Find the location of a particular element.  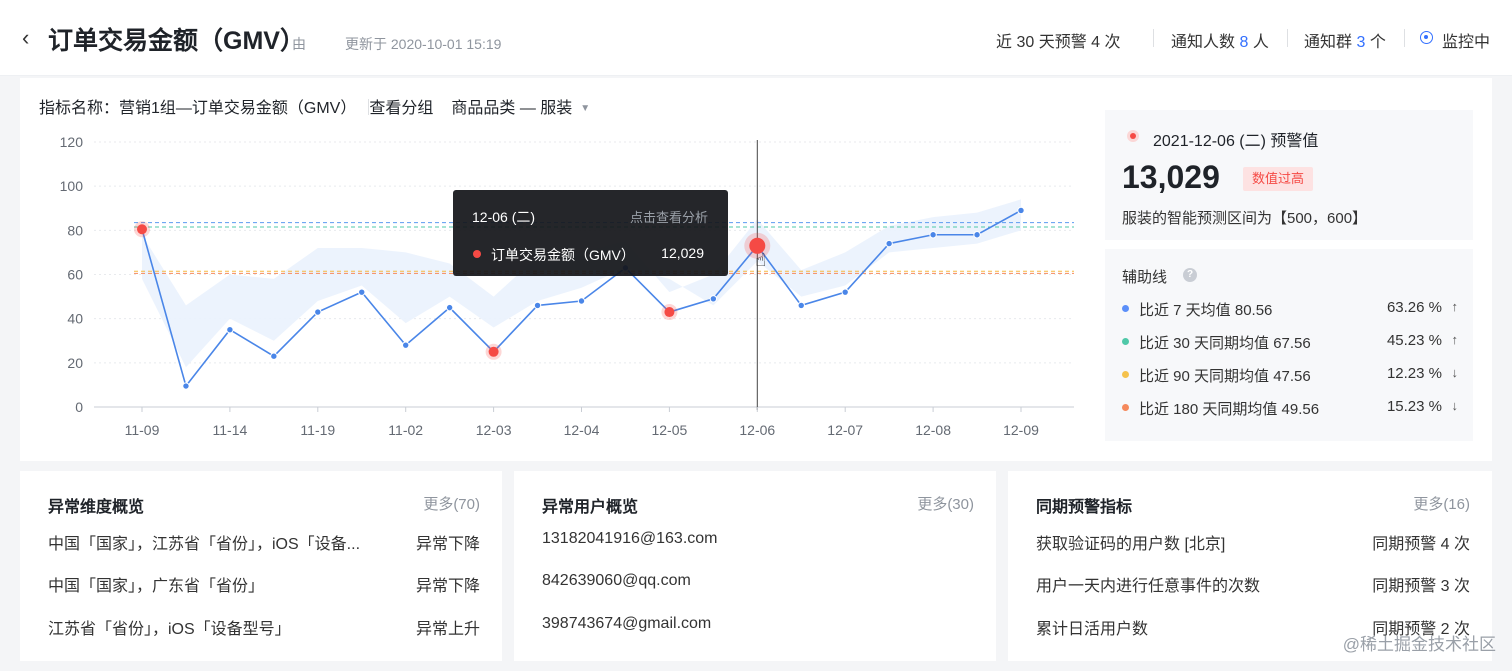

question-icon: ? is located at coordinates (1190, 275).